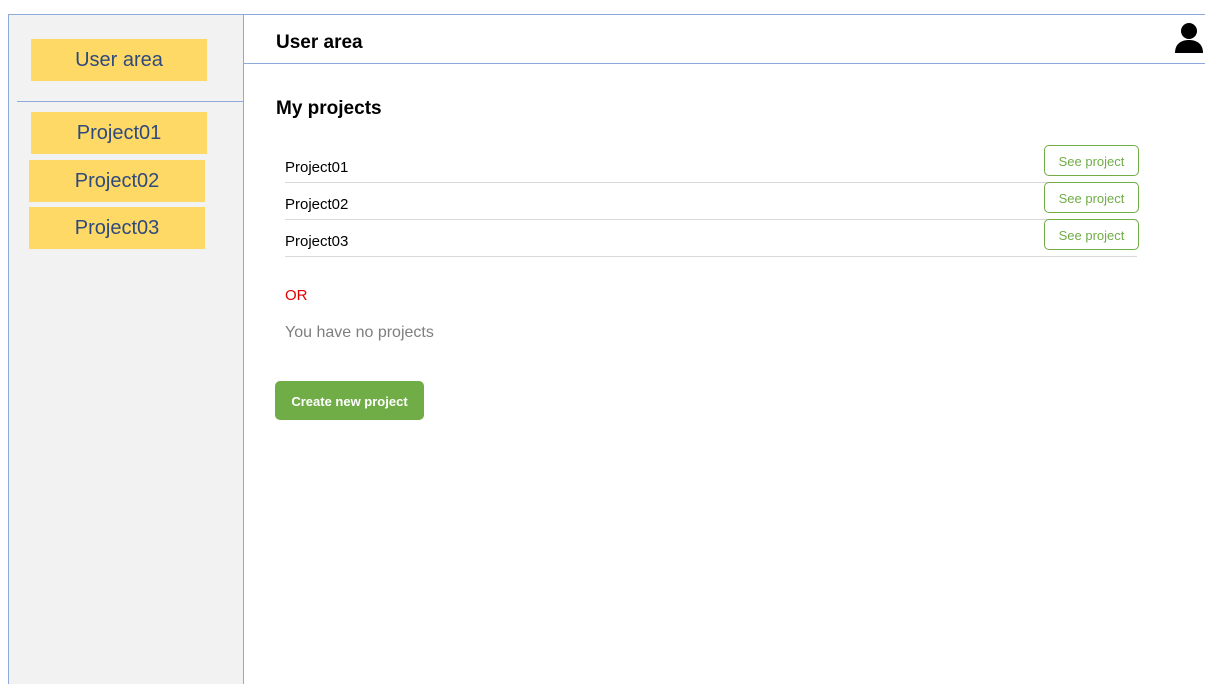 The image size is (1205, 684). I want to click on project-name: Project01, so click(317, 167).